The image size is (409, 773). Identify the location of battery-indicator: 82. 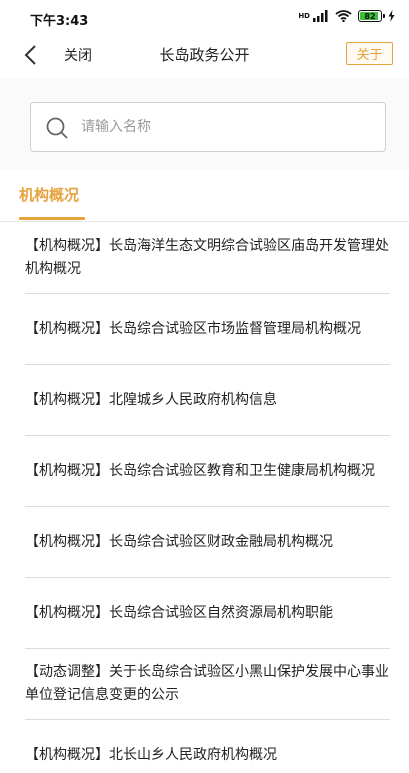
(371, 16).